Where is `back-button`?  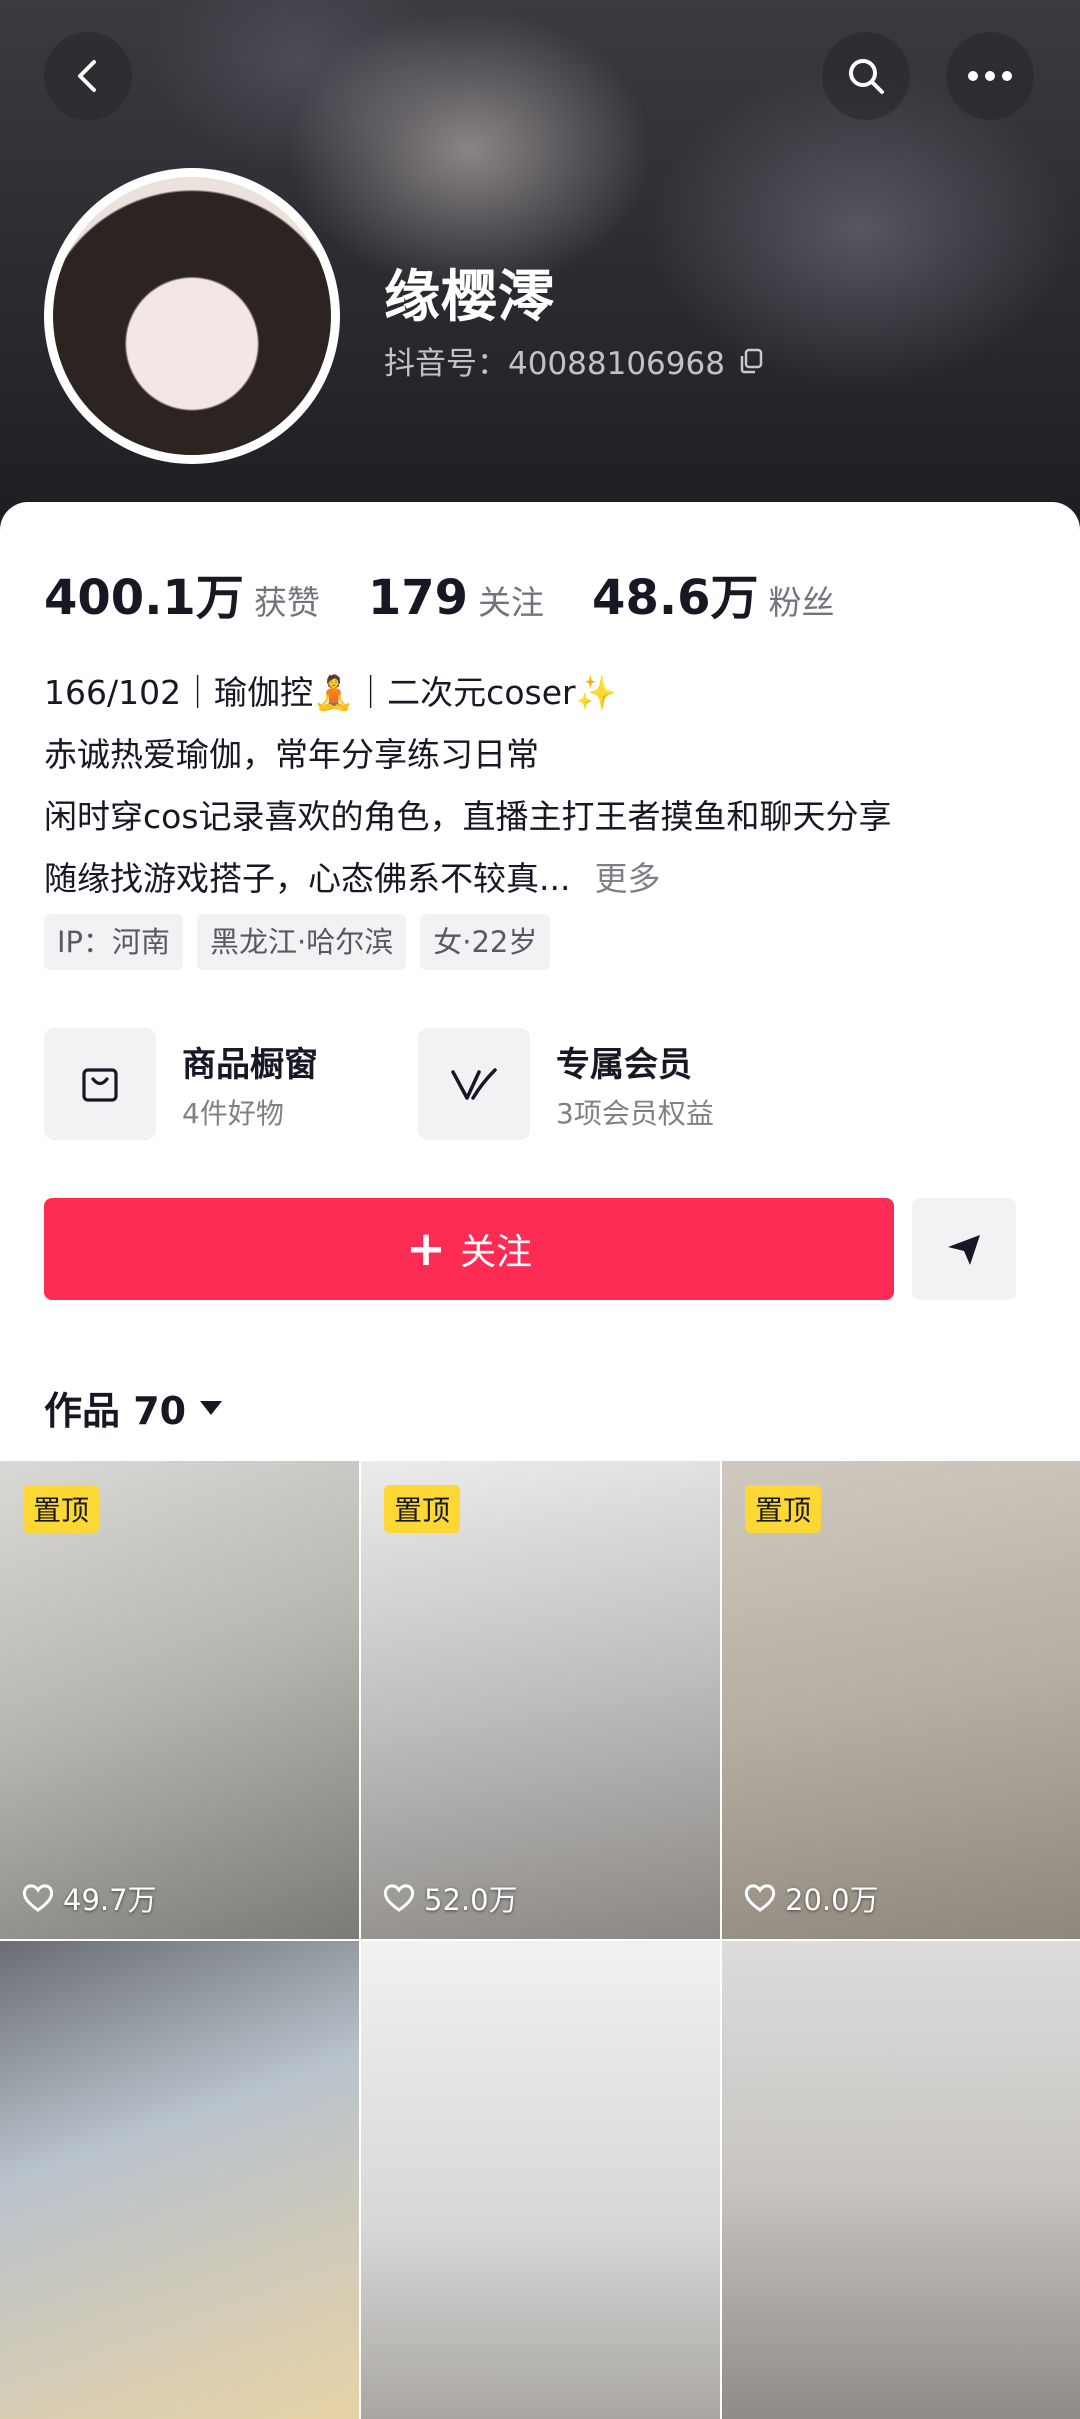
back-button is located at coordinates (88, 76).